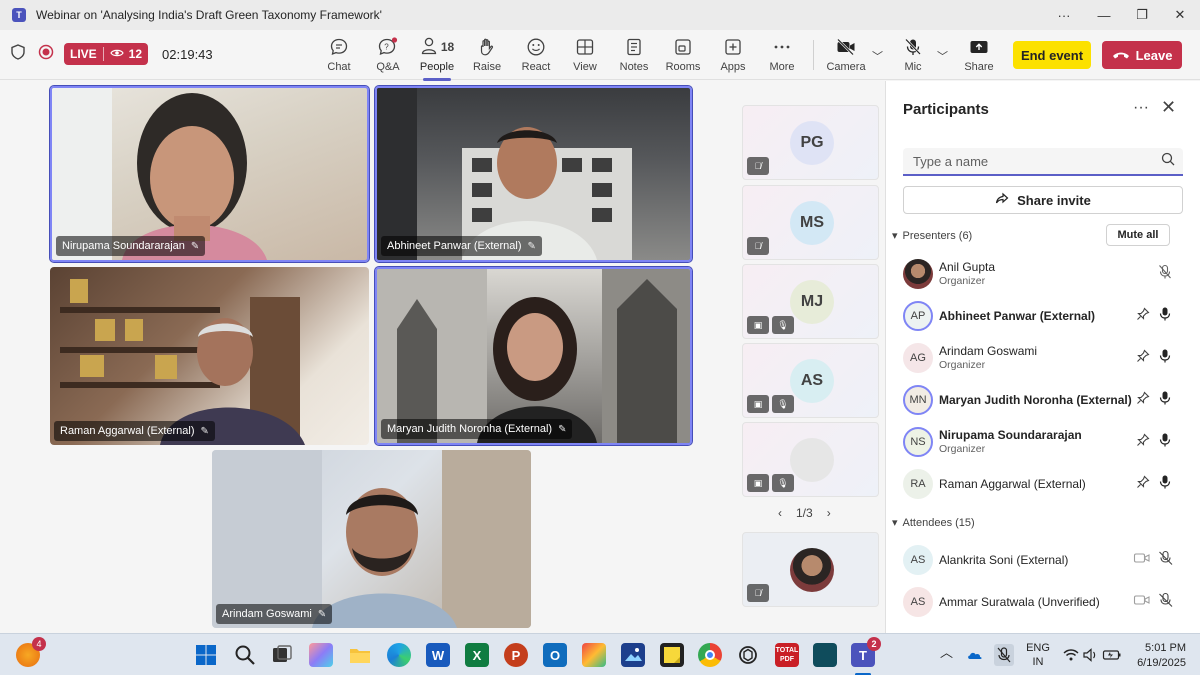 The width and height of the screenshot is (1200, 675). Describe the element at coordinates (810, 301) in the screenshot. I see `side-participant-tile: MJ ▣ 🎙` at that location.